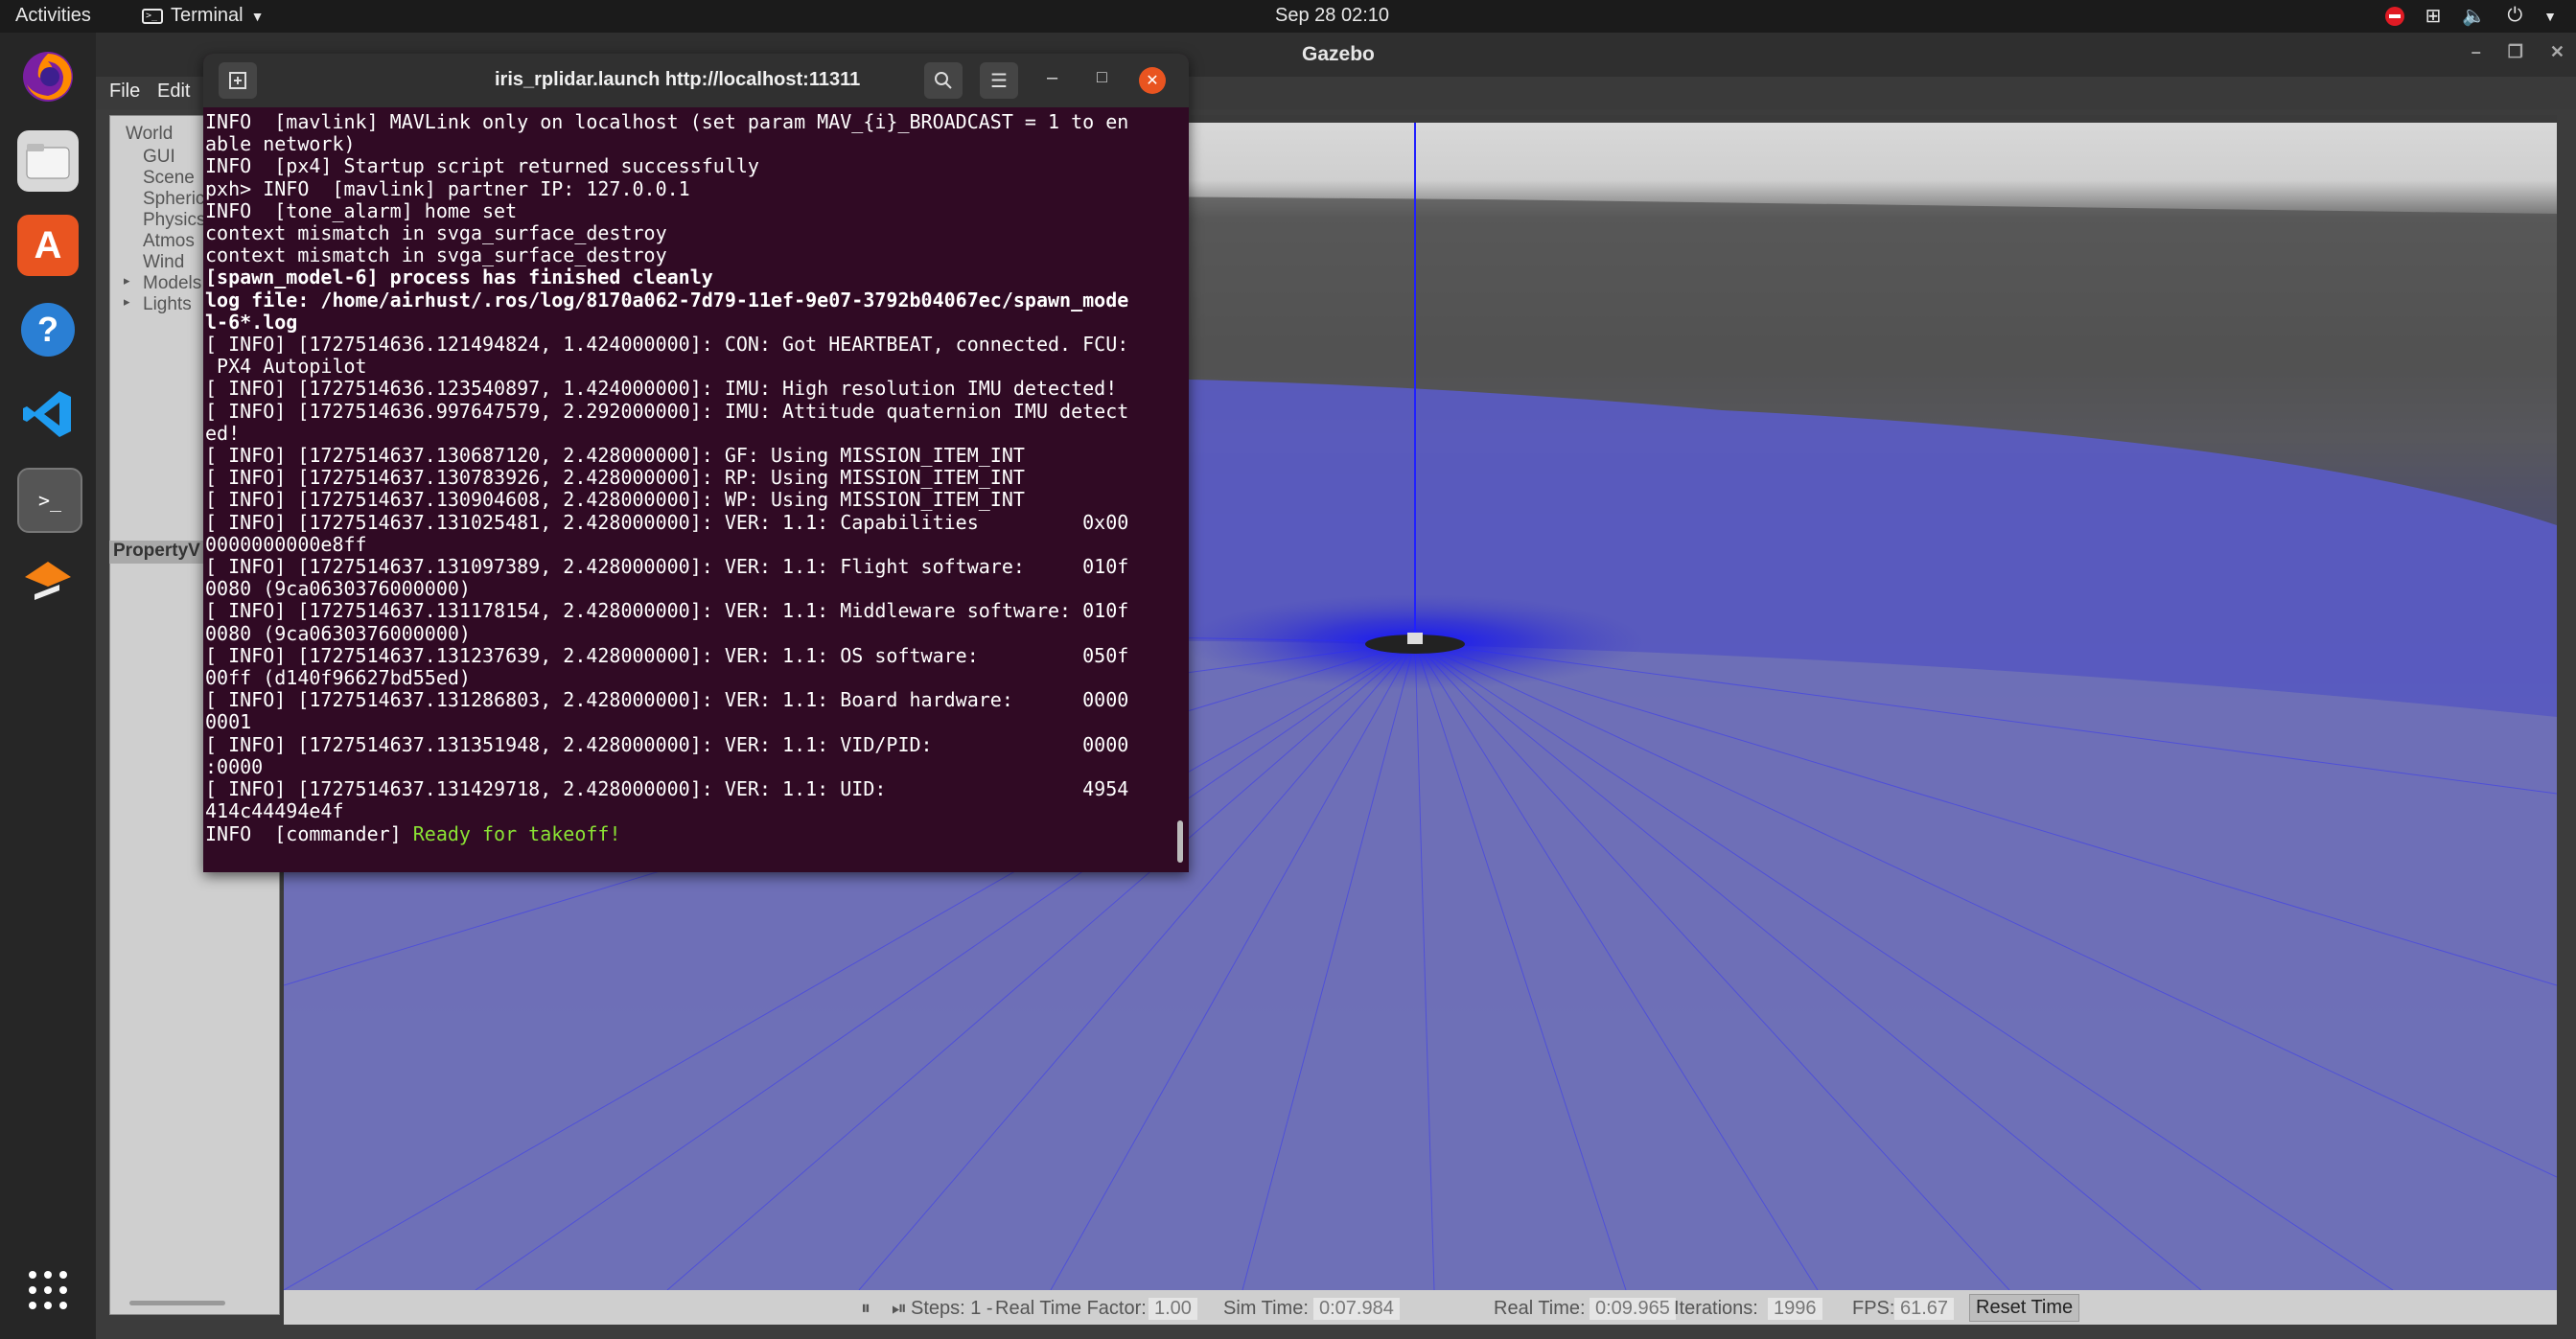 This screenshot has width=2576, height=1339. What do you see at coordinates (48, 161) in the screenshot?
I see `files-icon` at bounding box center [48, 161].